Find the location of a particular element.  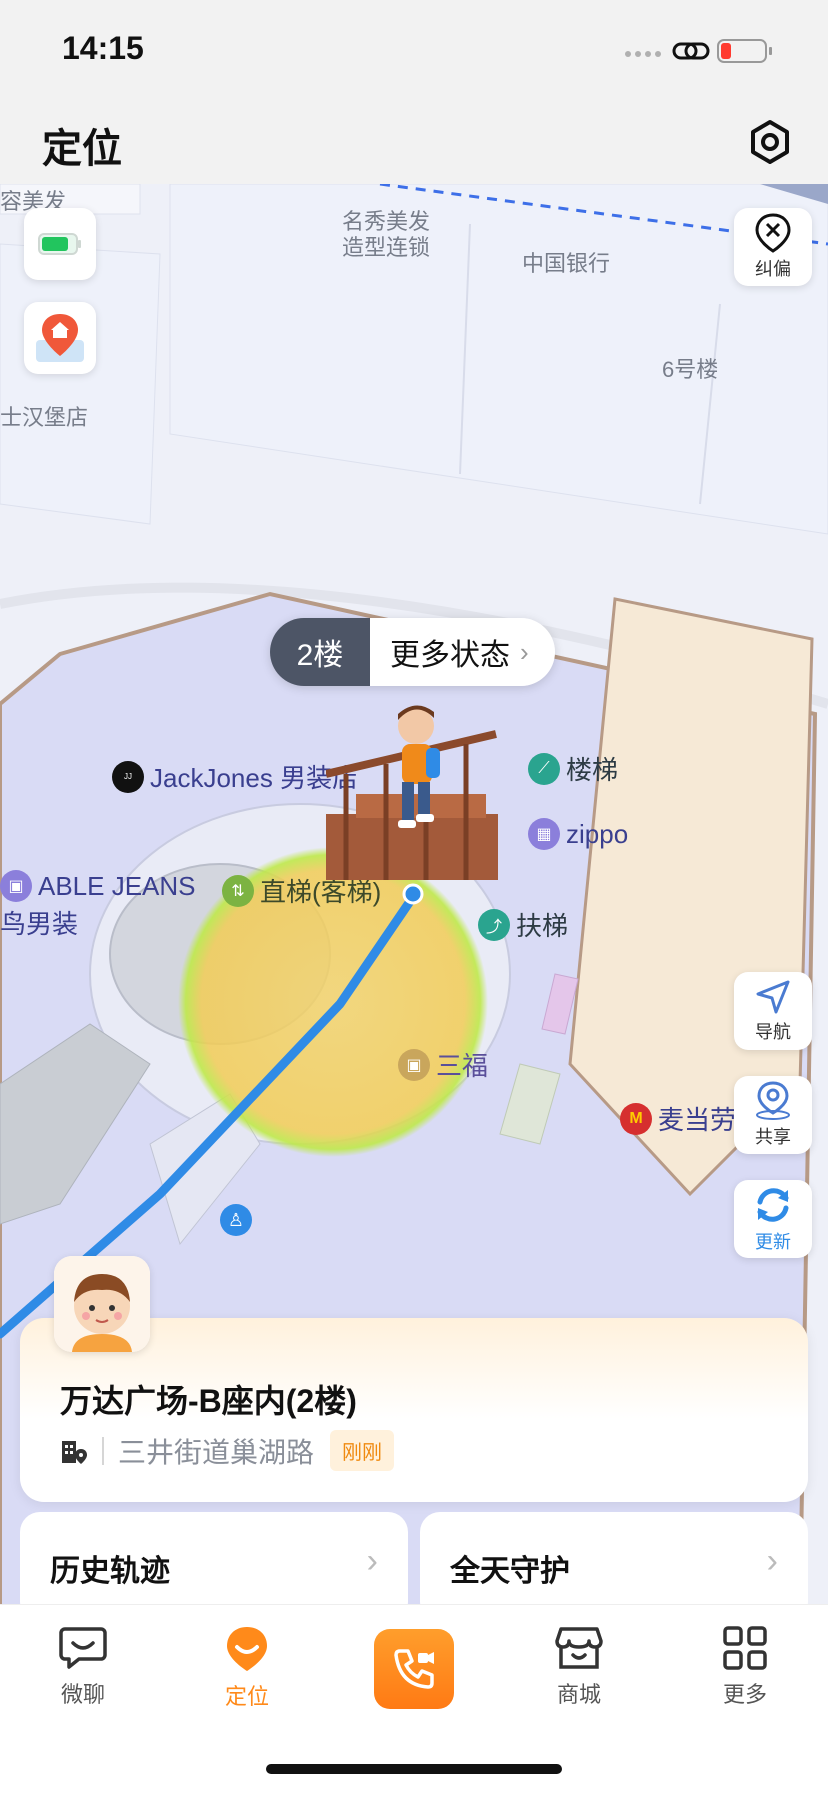

poi-zippo-label: zippo is located at coordinates (597, 833).